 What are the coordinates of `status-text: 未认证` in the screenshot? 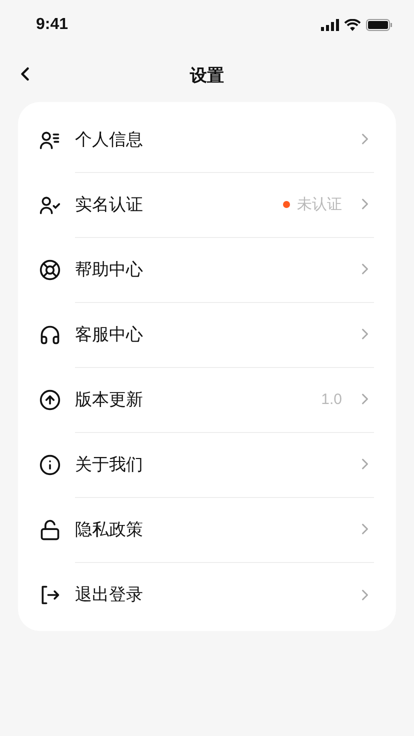 It's located at (319, 204).